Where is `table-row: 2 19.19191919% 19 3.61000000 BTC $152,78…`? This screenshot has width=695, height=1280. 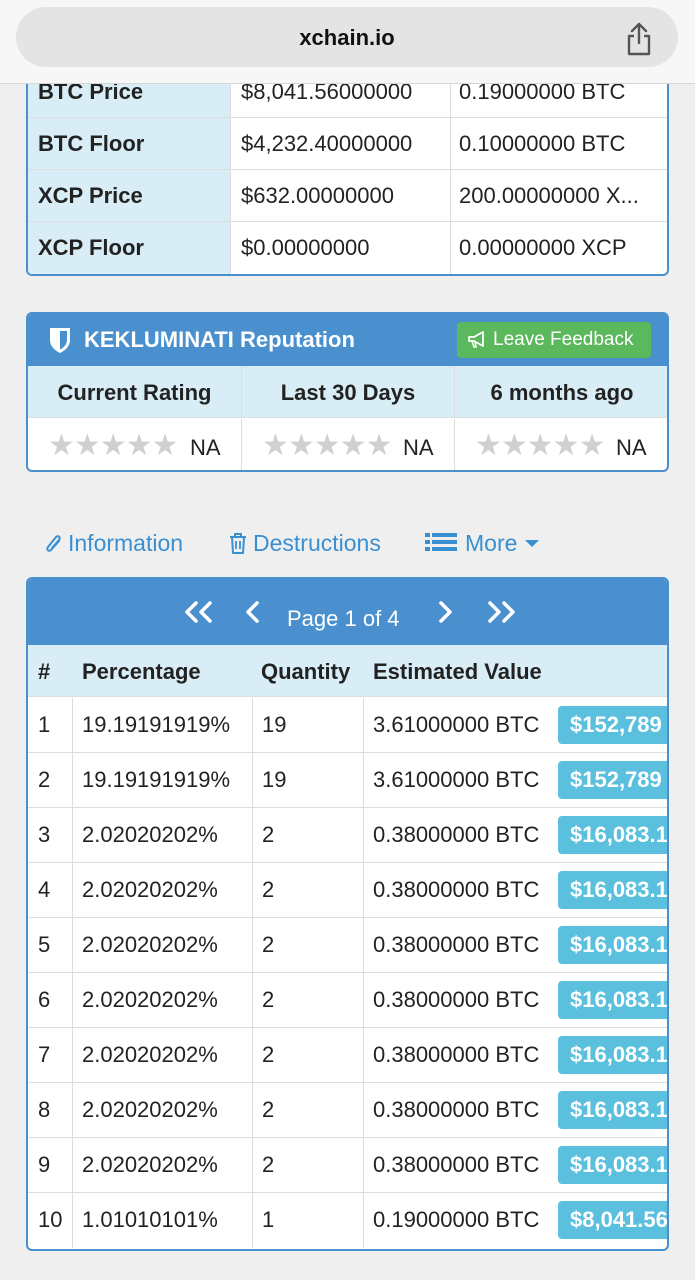 table-row: 2 19.19191919% 19 3.61000000 BTC $152,78… is located at coordinates (347, 780).